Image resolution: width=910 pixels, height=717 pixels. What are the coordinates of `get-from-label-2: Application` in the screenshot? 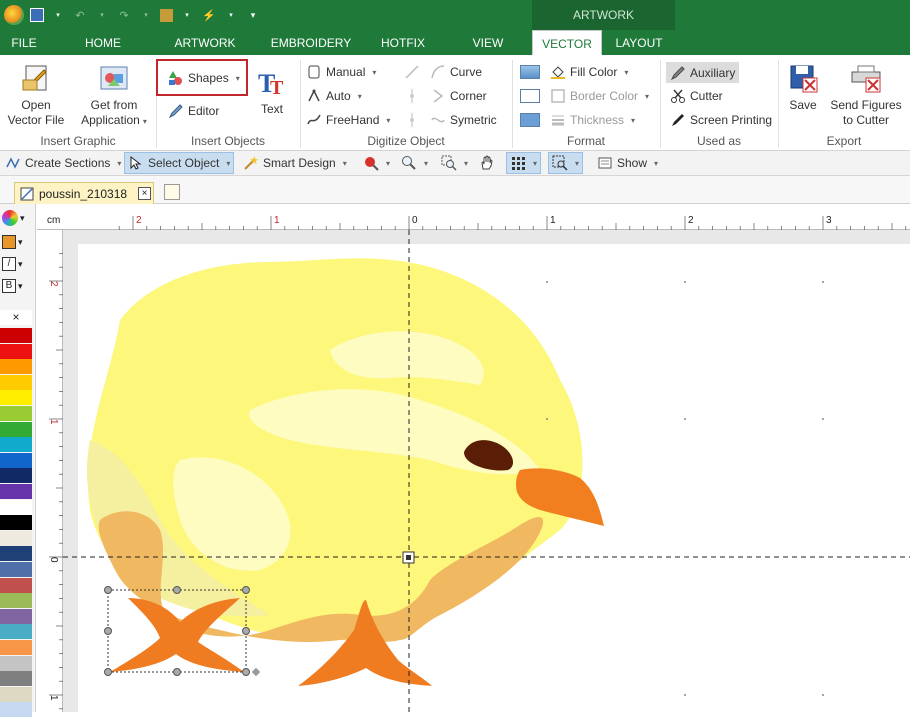 It's located at (110, 120).